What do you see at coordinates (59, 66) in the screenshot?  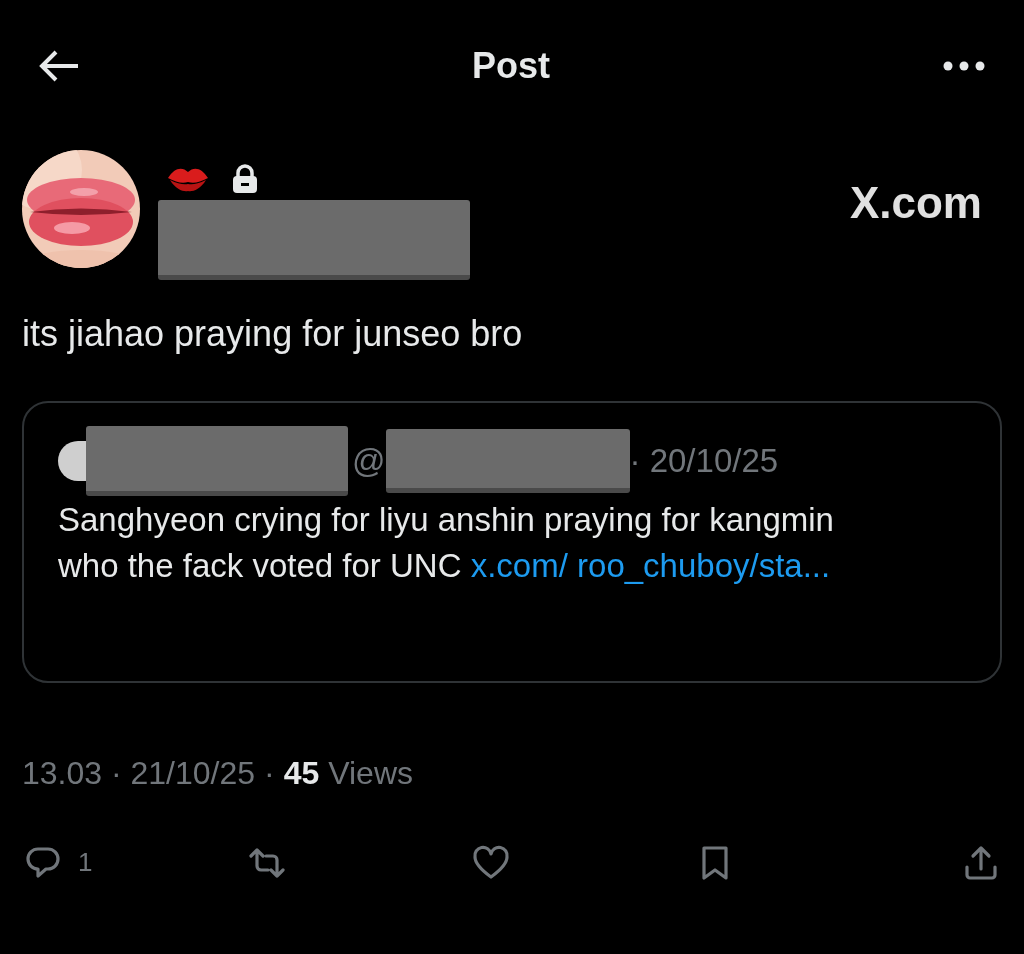 I see `back-arrow-icon` at bounding box center [59, 66].